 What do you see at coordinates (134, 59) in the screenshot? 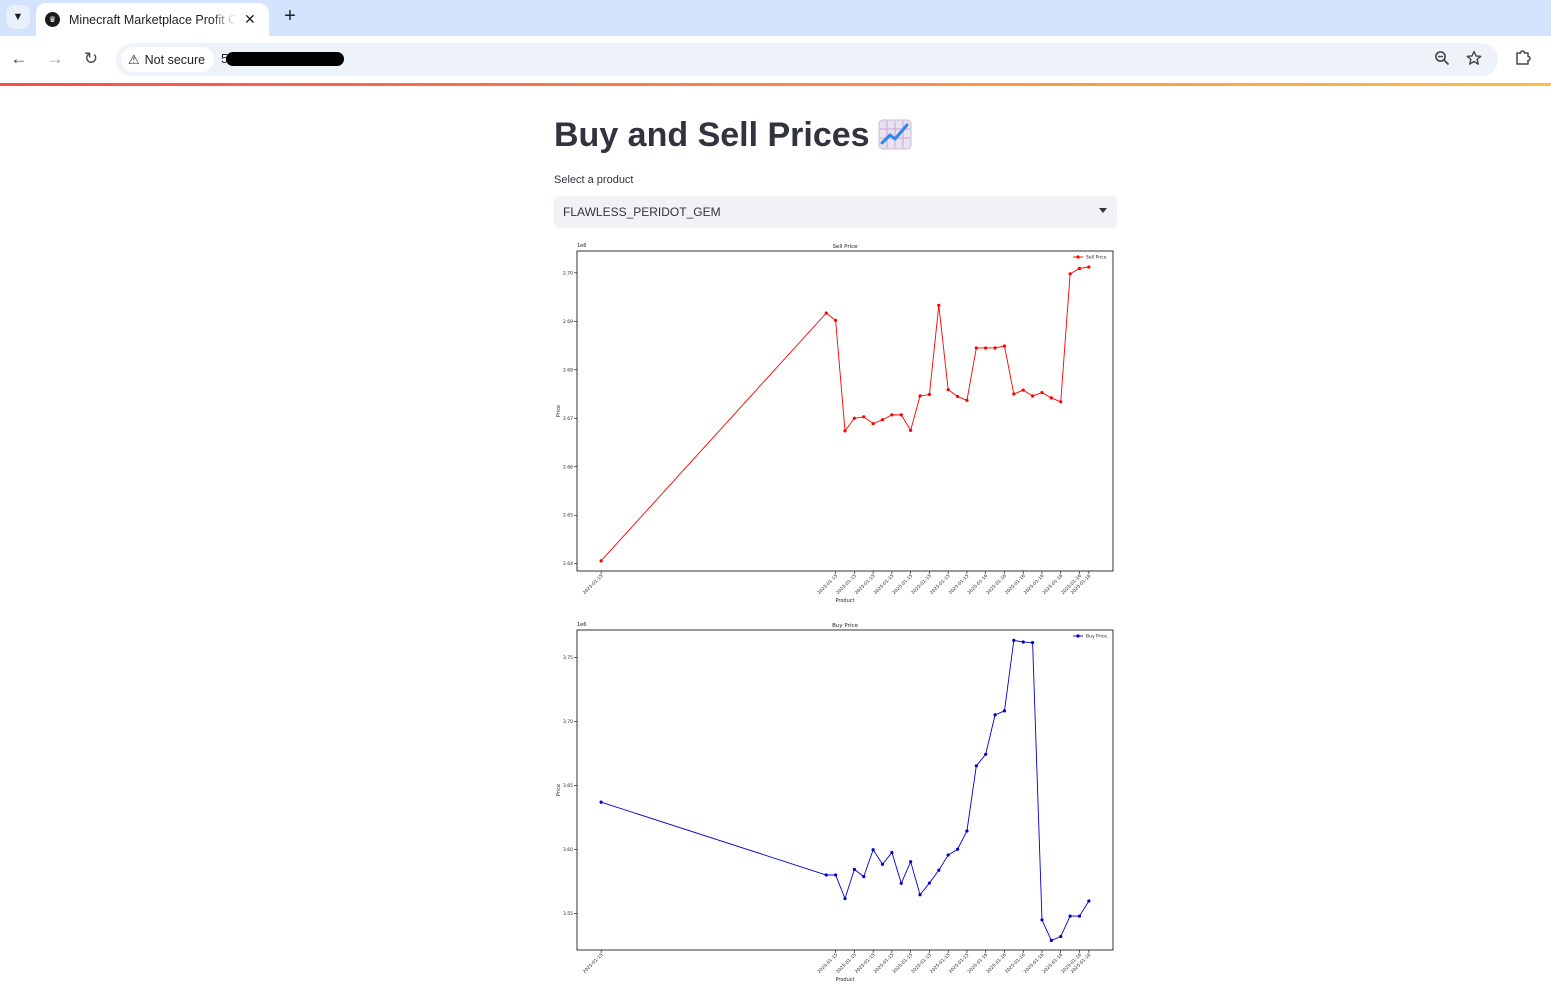
I see `warning-icon: ⚠` at bounding box center [134, 59].